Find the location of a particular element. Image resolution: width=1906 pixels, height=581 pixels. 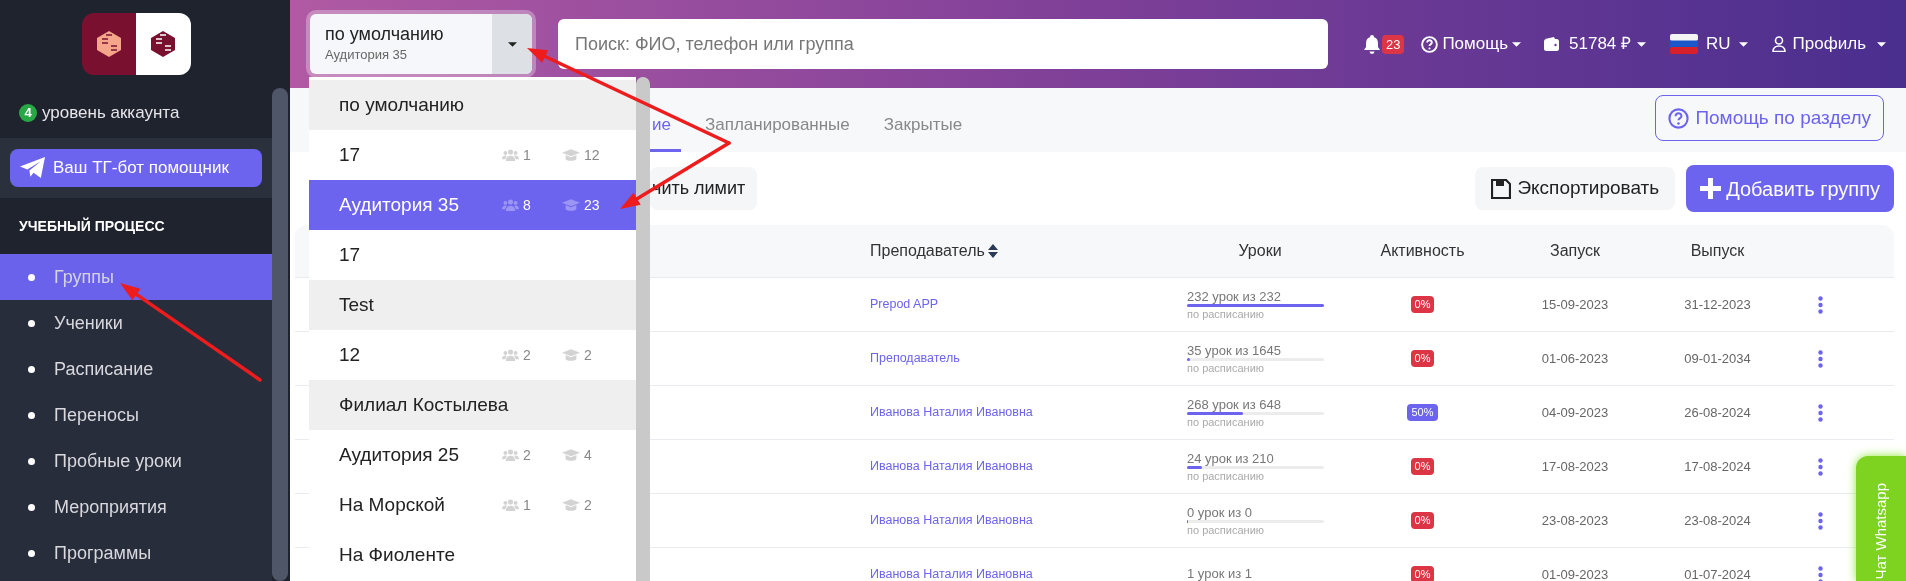

dropdown-option: 12 2 2 is located at coordinates (472, 355).